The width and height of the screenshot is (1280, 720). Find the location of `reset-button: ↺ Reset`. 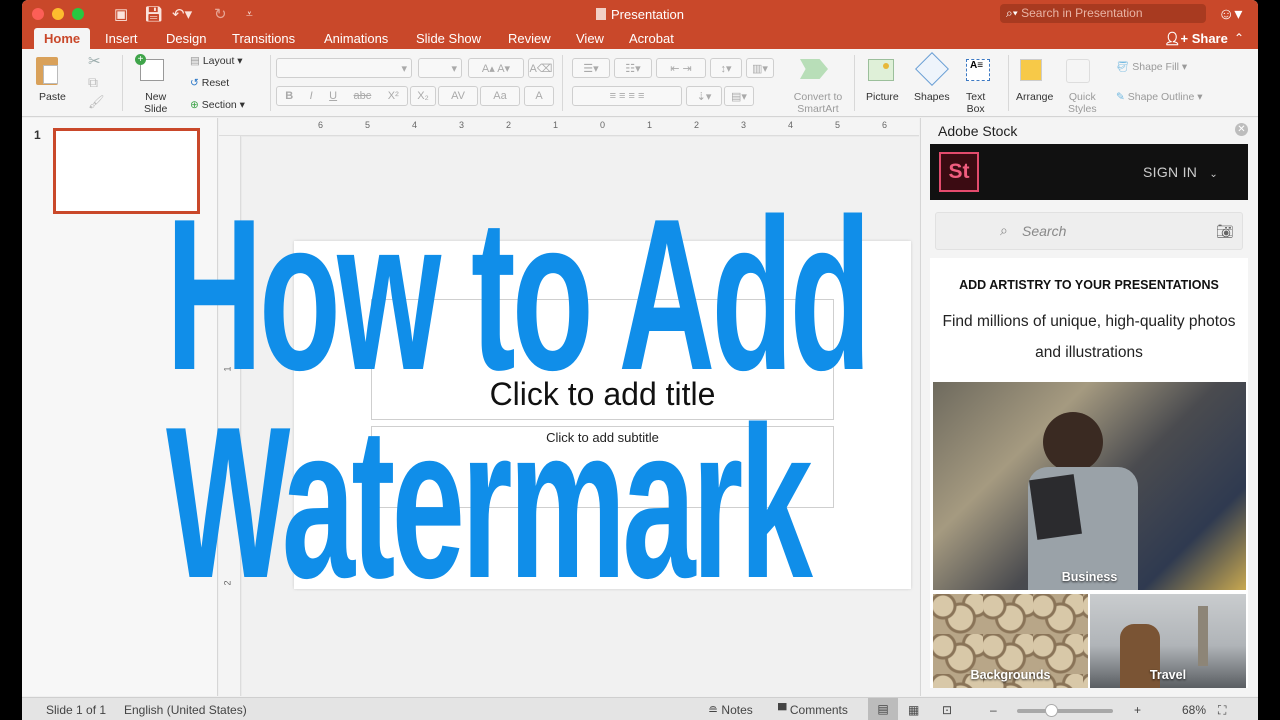

reset-button: ↺ Reset is located at coordinates (209, 83).